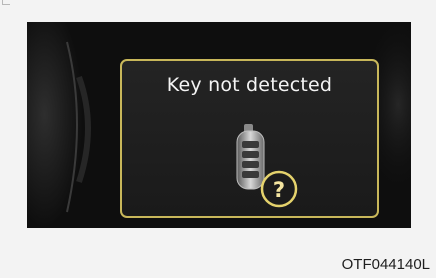  I want to click on warning-message: Key not detected, so click(249, 85).